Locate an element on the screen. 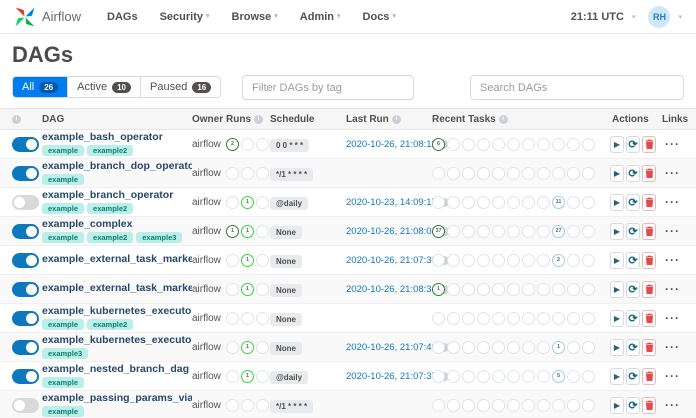 This screenshot has width=696, height=418. dag-search-input is located at coordinates (577, 87).